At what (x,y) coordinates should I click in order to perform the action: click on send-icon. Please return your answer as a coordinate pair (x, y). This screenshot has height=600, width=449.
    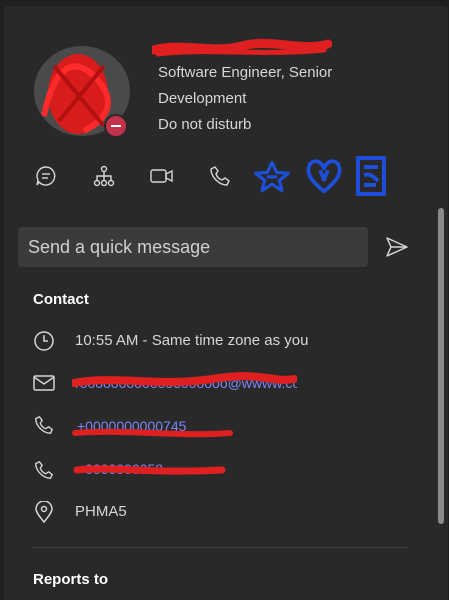
    Looking at the image, I should click on (397, 247).